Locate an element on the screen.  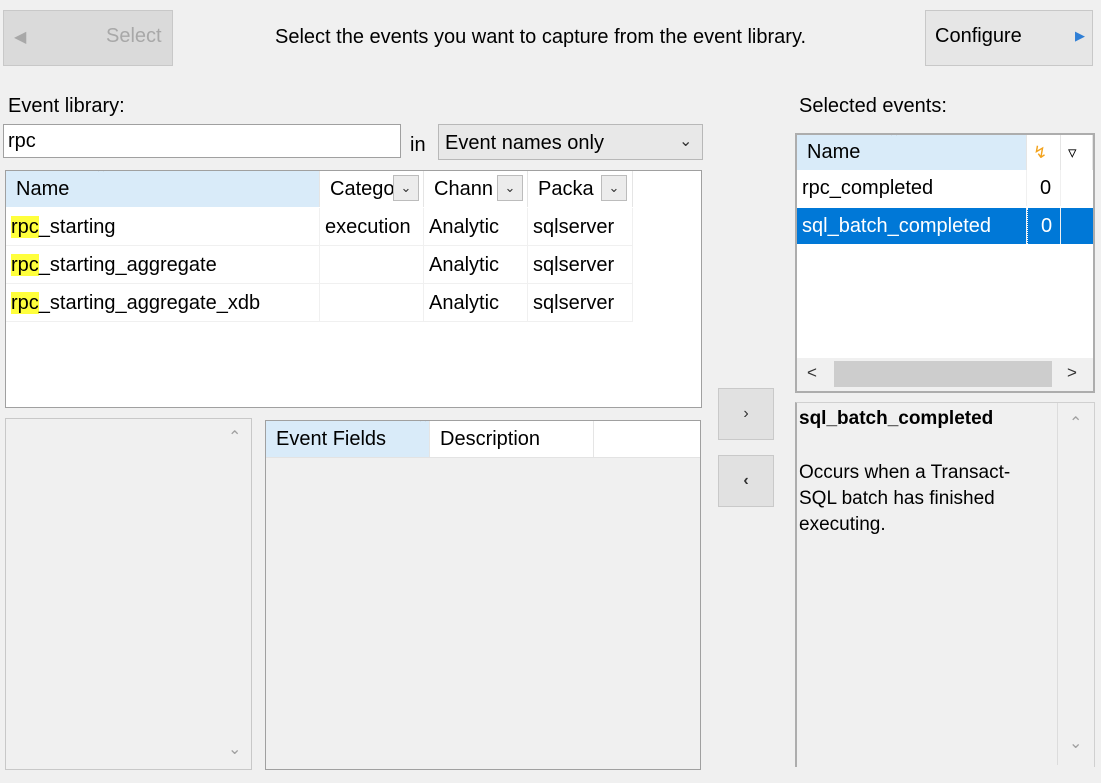
column-header-category: Catego ⌄ is located at coordinates (372, 189).